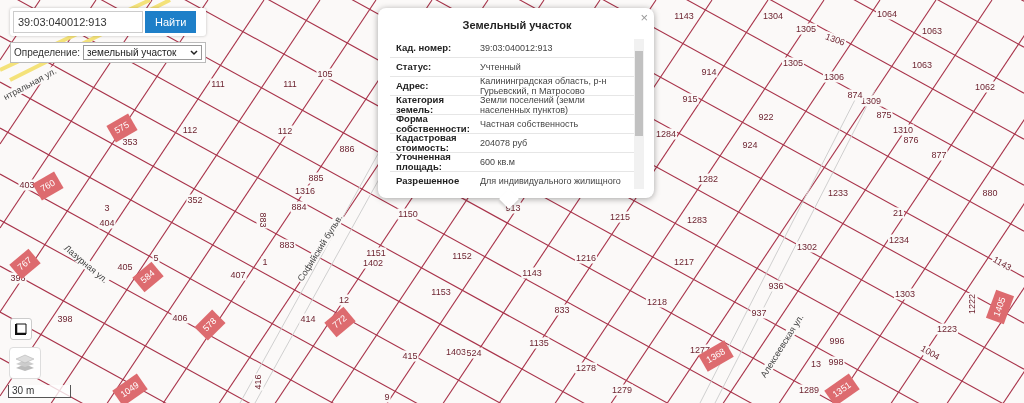 The width and height of the screenshot is (1024, 403). I want to click on find-button: Найти, so click(171, 22).